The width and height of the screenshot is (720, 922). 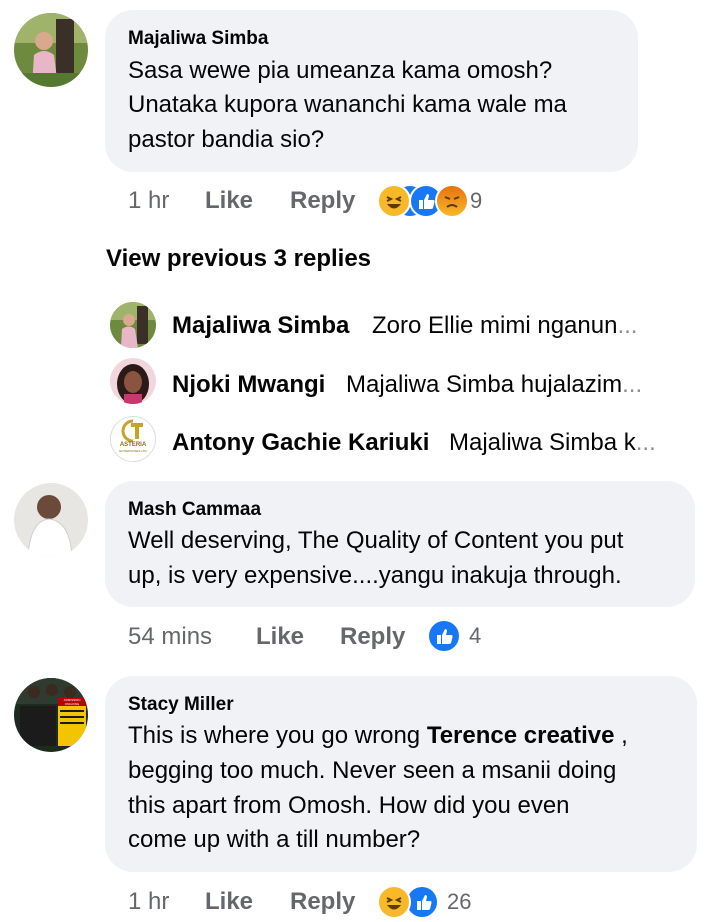 I want to click on avatar-njoki, so click(x=133, y=381).